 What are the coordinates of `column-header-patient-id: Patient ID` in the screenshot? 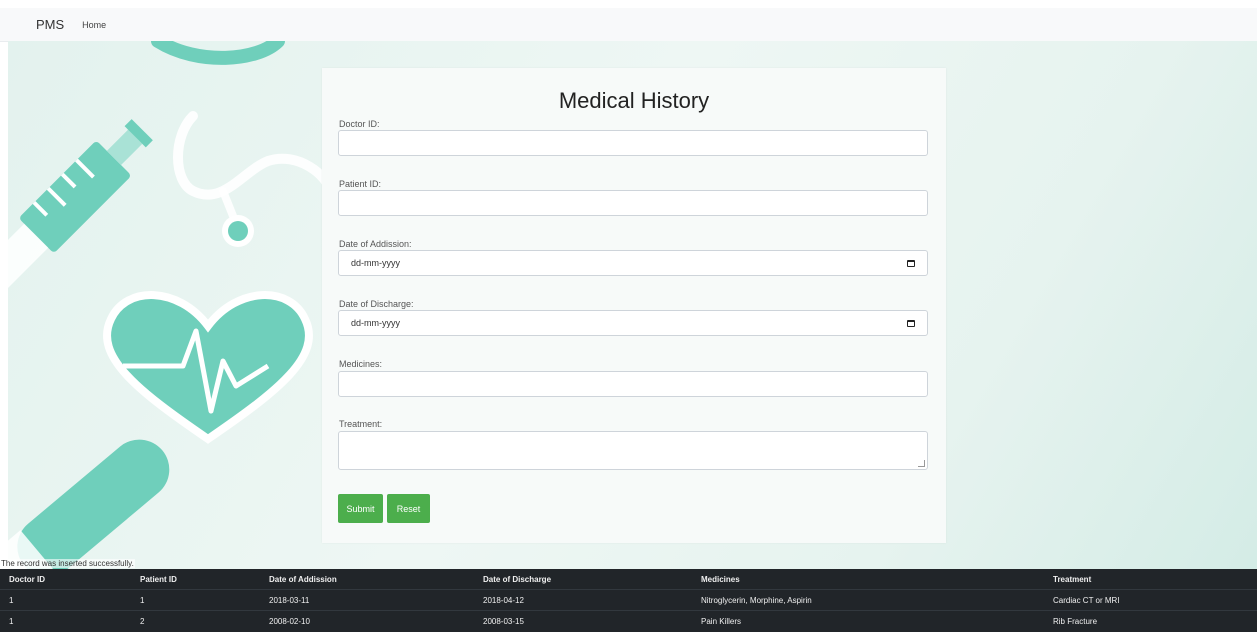 It's located at (195, 579).